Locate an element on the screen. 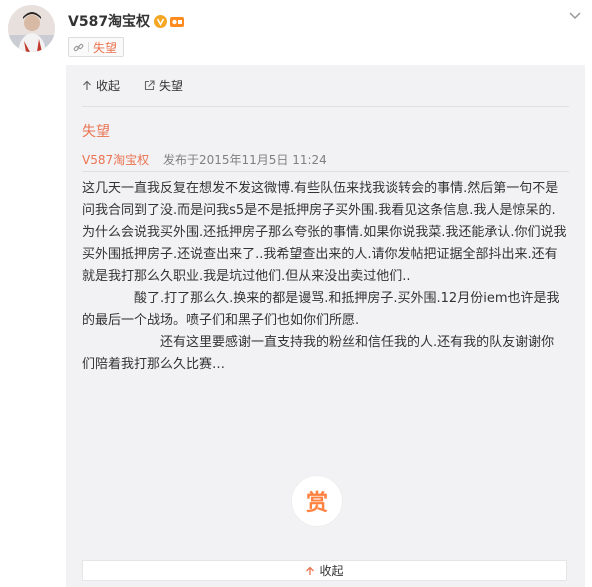 The height and width of the screenshot is (587, 592). article-title: 失望 is located at coordinates (96, 131).